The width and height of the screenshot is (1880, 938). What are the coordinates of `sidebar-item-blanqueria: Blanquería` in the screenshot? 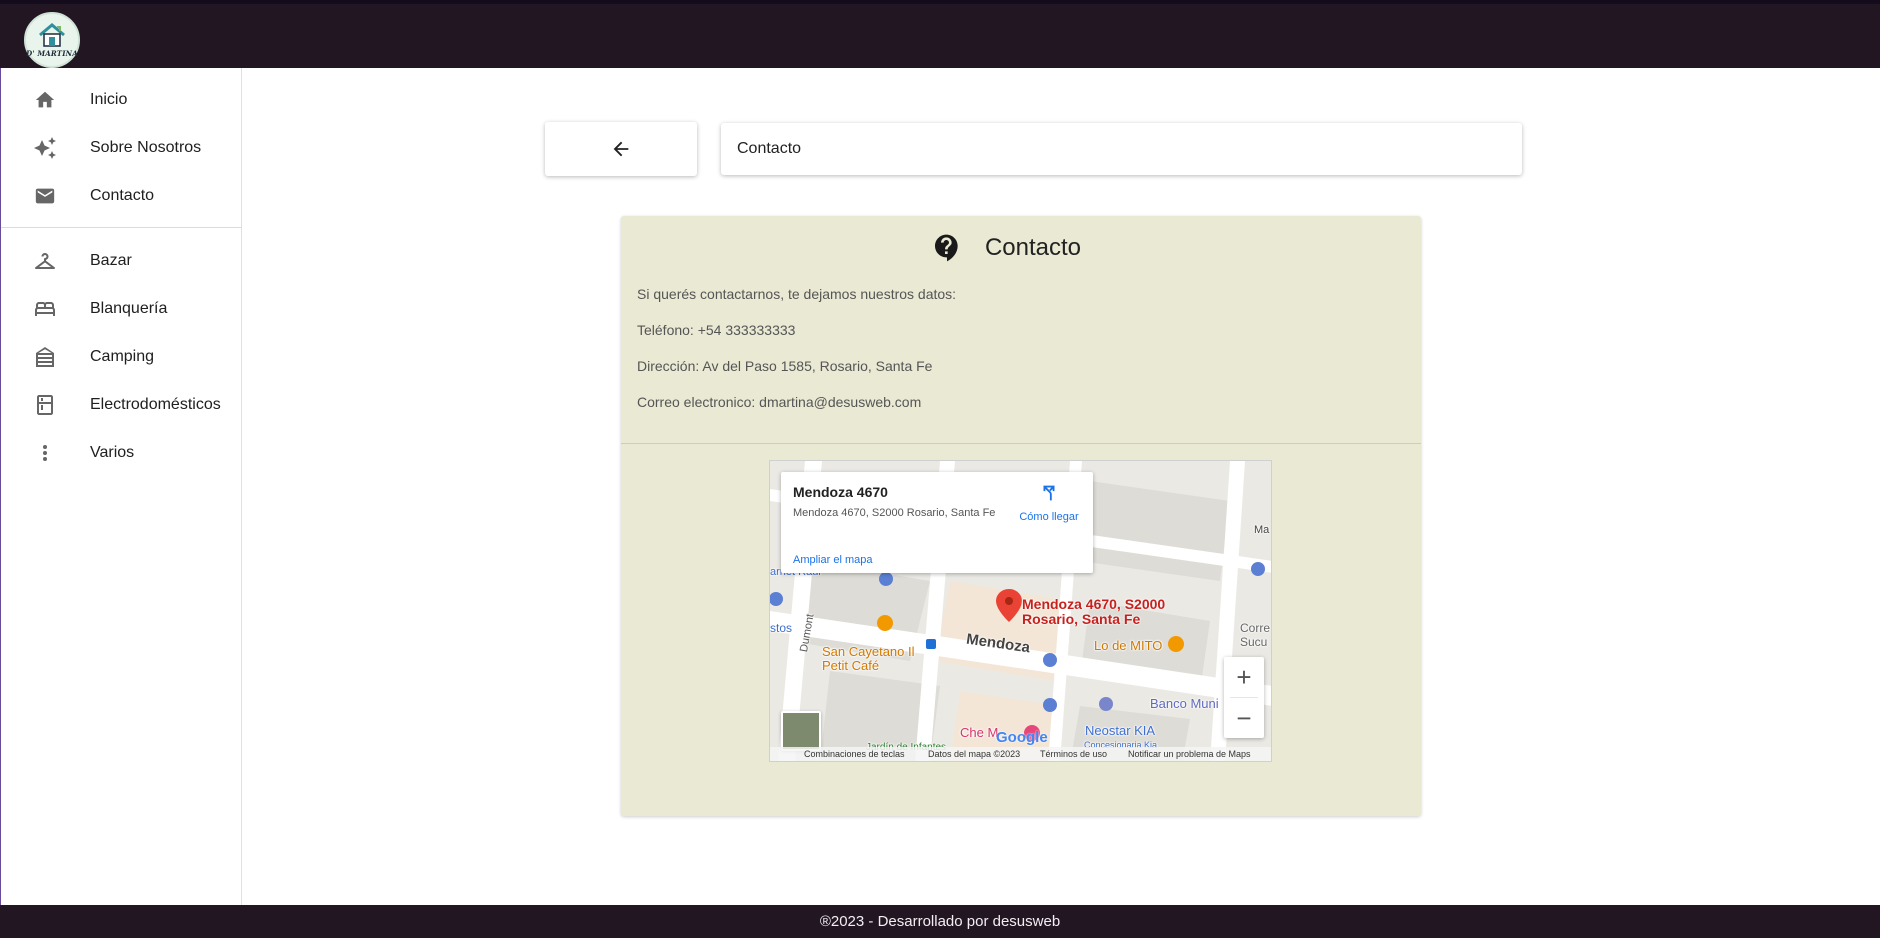 It's located at (121, 309).